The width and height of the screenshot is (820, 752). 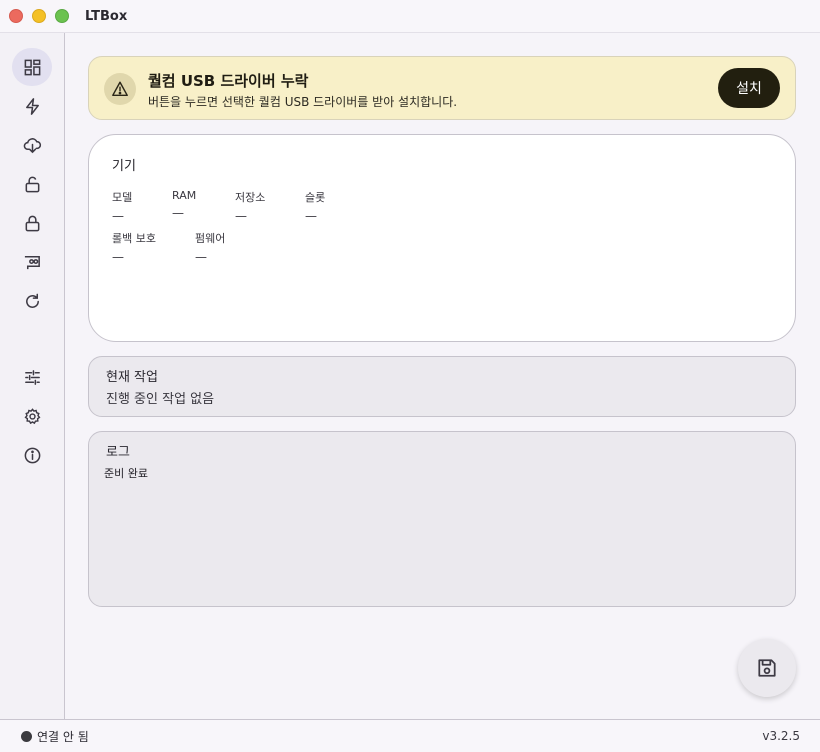 What do you see at coordinates (124, 166) in the screenshot?
I see `device-card-title: 기기` at bounding box center [124, 166].